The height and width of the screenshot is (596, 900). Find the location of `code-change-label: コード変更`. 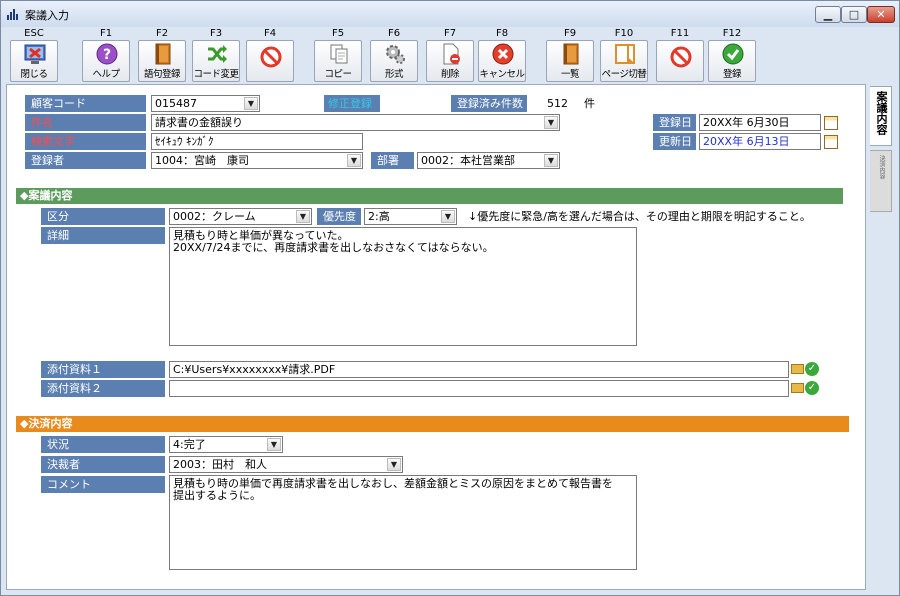

code-change-label: コード変更 is located at coordinates (216, 74).